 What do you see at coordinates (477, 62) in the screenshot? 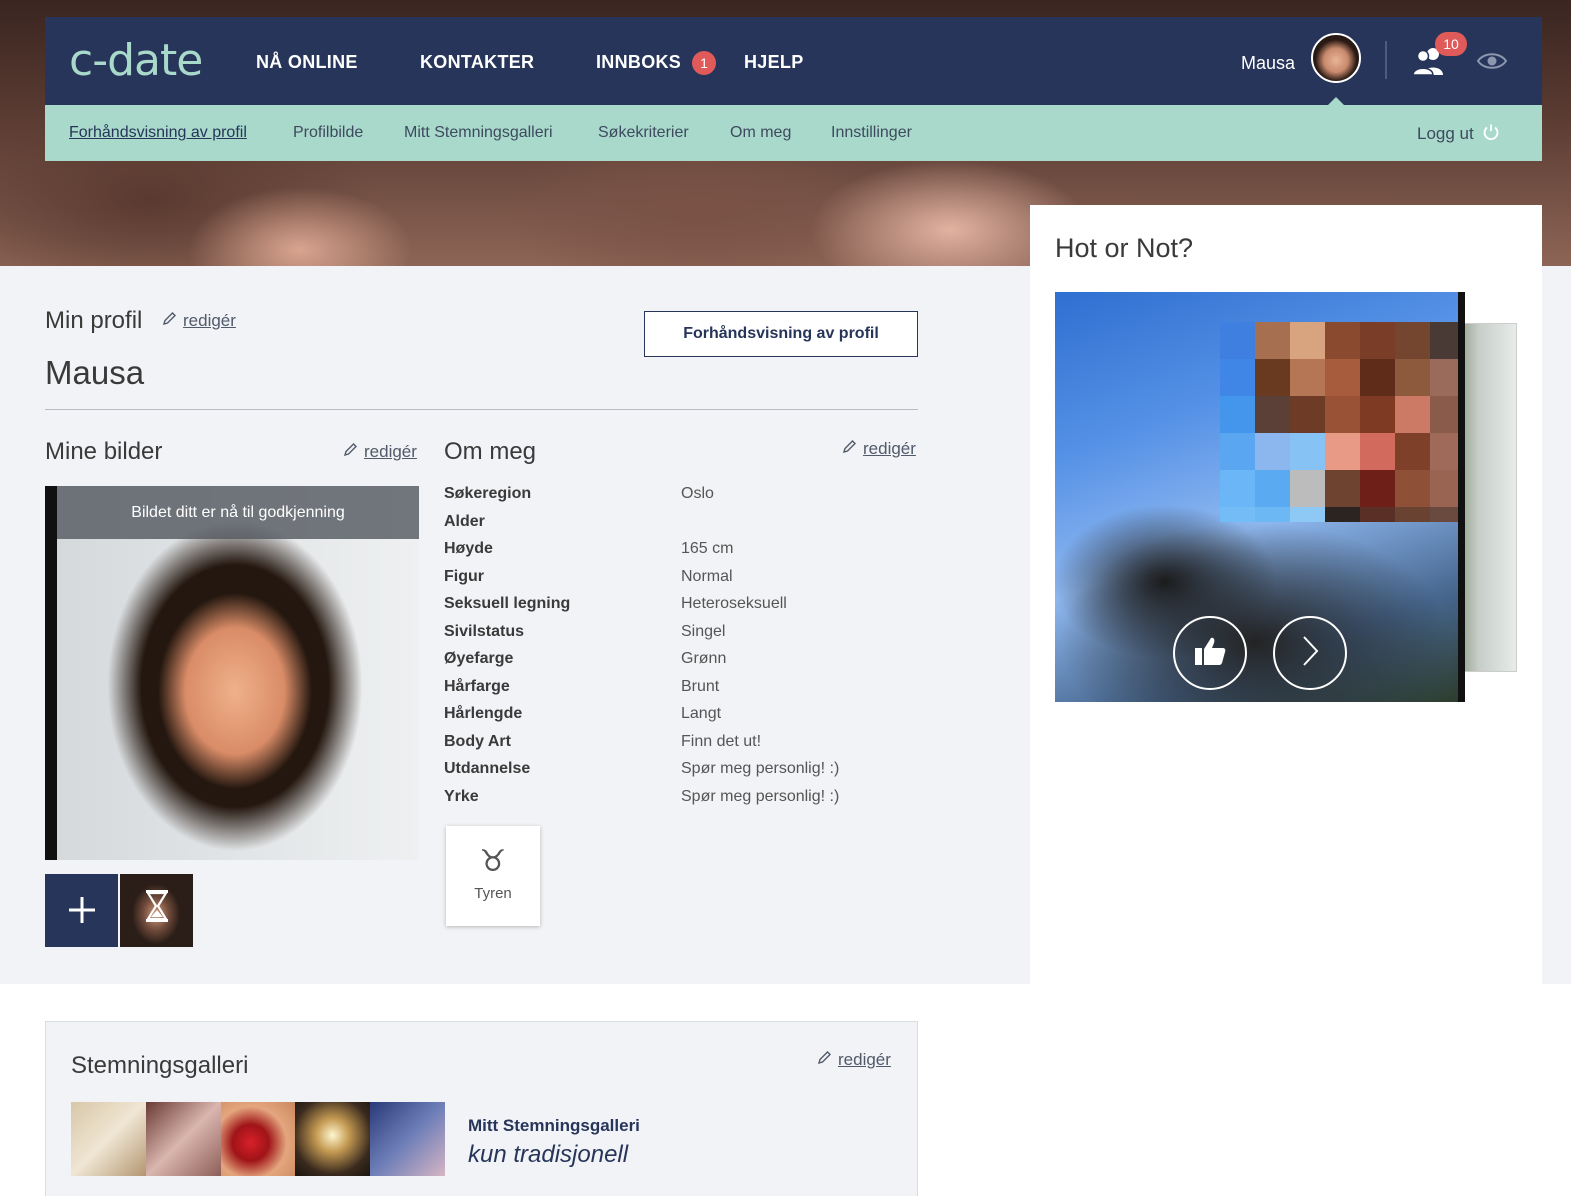
I see `nav-kontakter: KONTAKTER` at bounding box center [477, 62].